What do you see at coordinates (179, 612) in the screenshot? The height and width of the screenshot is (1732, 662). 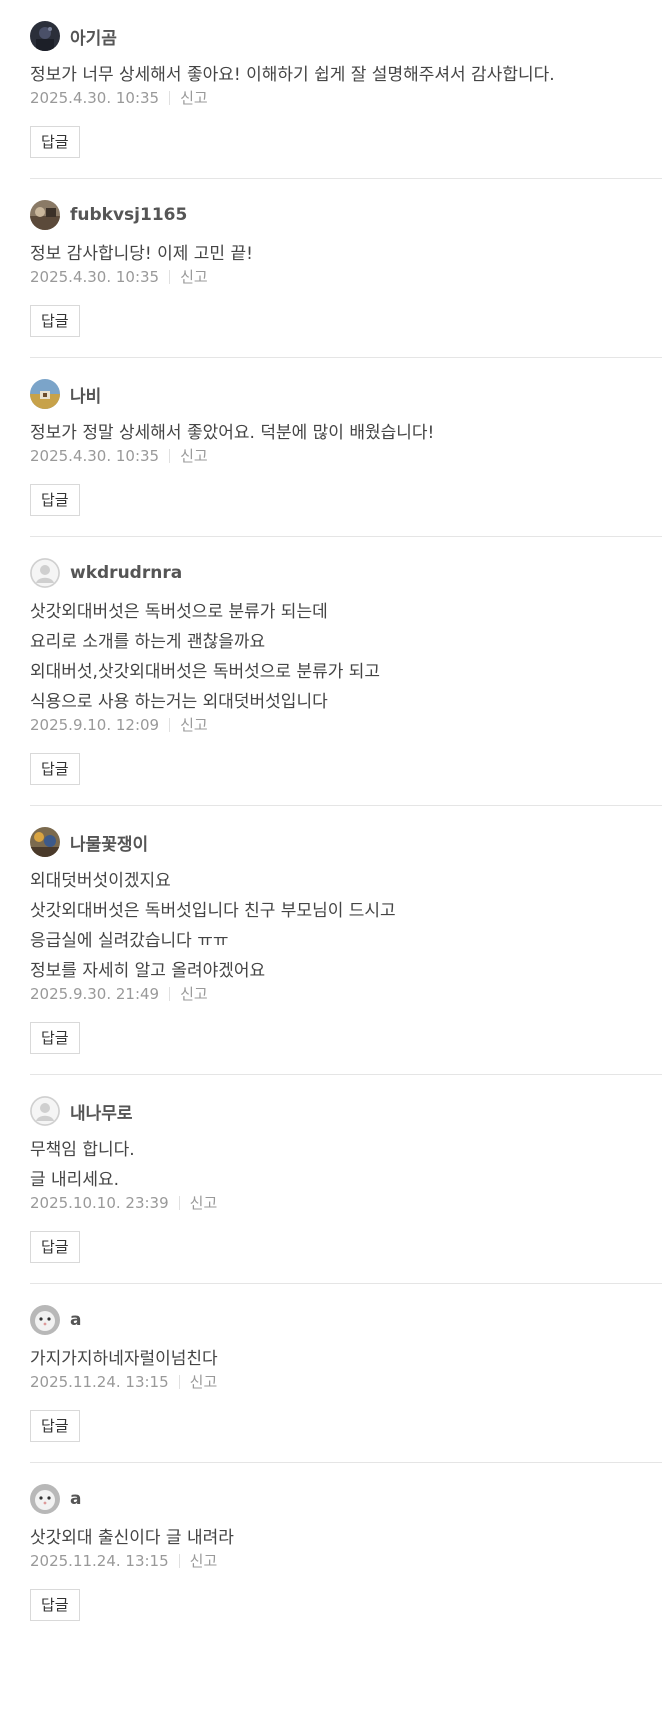 I see `comment-text-line: 삿갓외대버섯은 독버섯으로 분류가 되는데` at bounding box center [179, 612].